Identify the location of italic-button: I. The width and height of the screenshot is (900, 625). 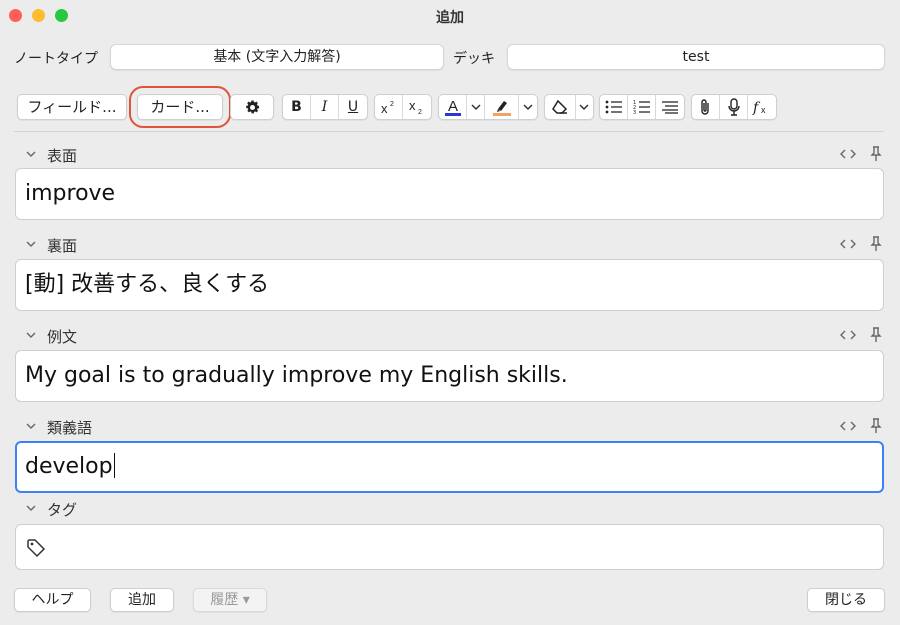
(325, 107).